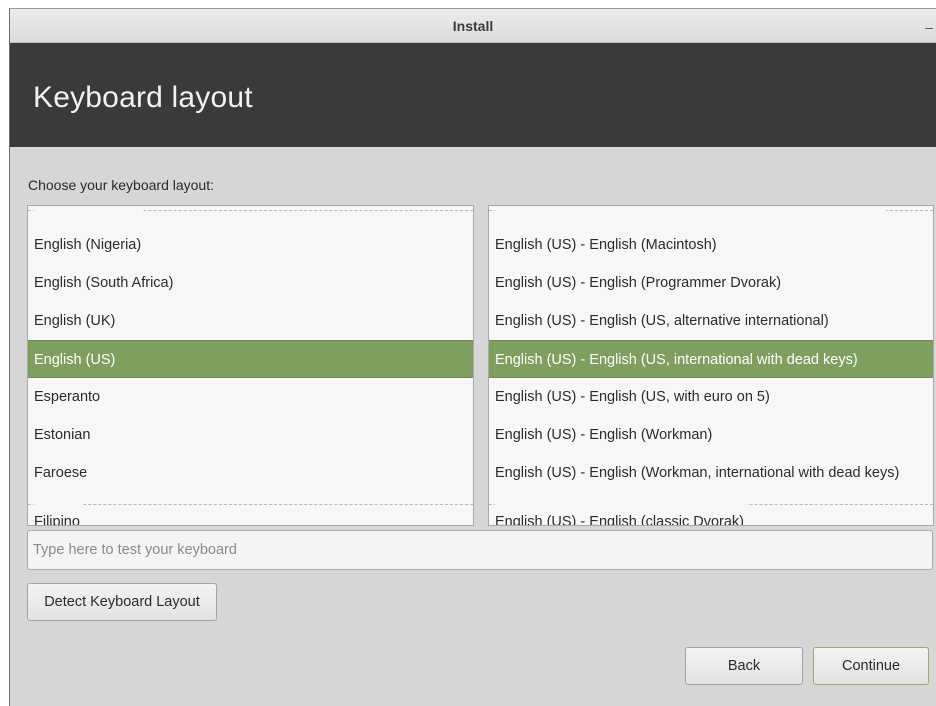 The image size is (936, 706). What do you see at coordinates (250, 359) in the screenshot?
I see `layout-list-item: English (US)` at bounding box center [250, 359].